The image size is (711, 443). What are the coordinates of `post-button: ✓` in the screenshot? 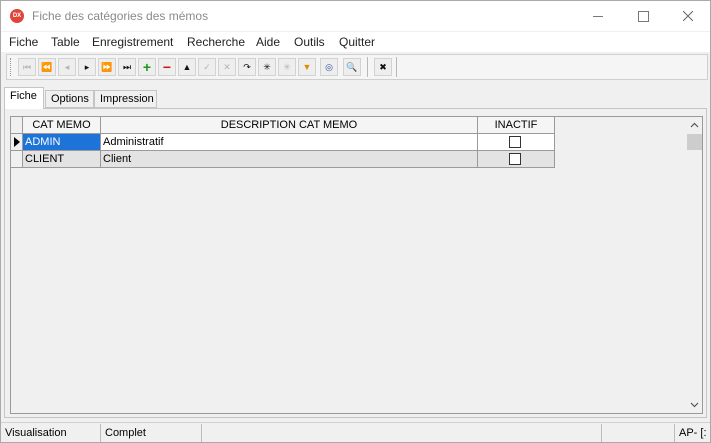 It's located at (207, 67).